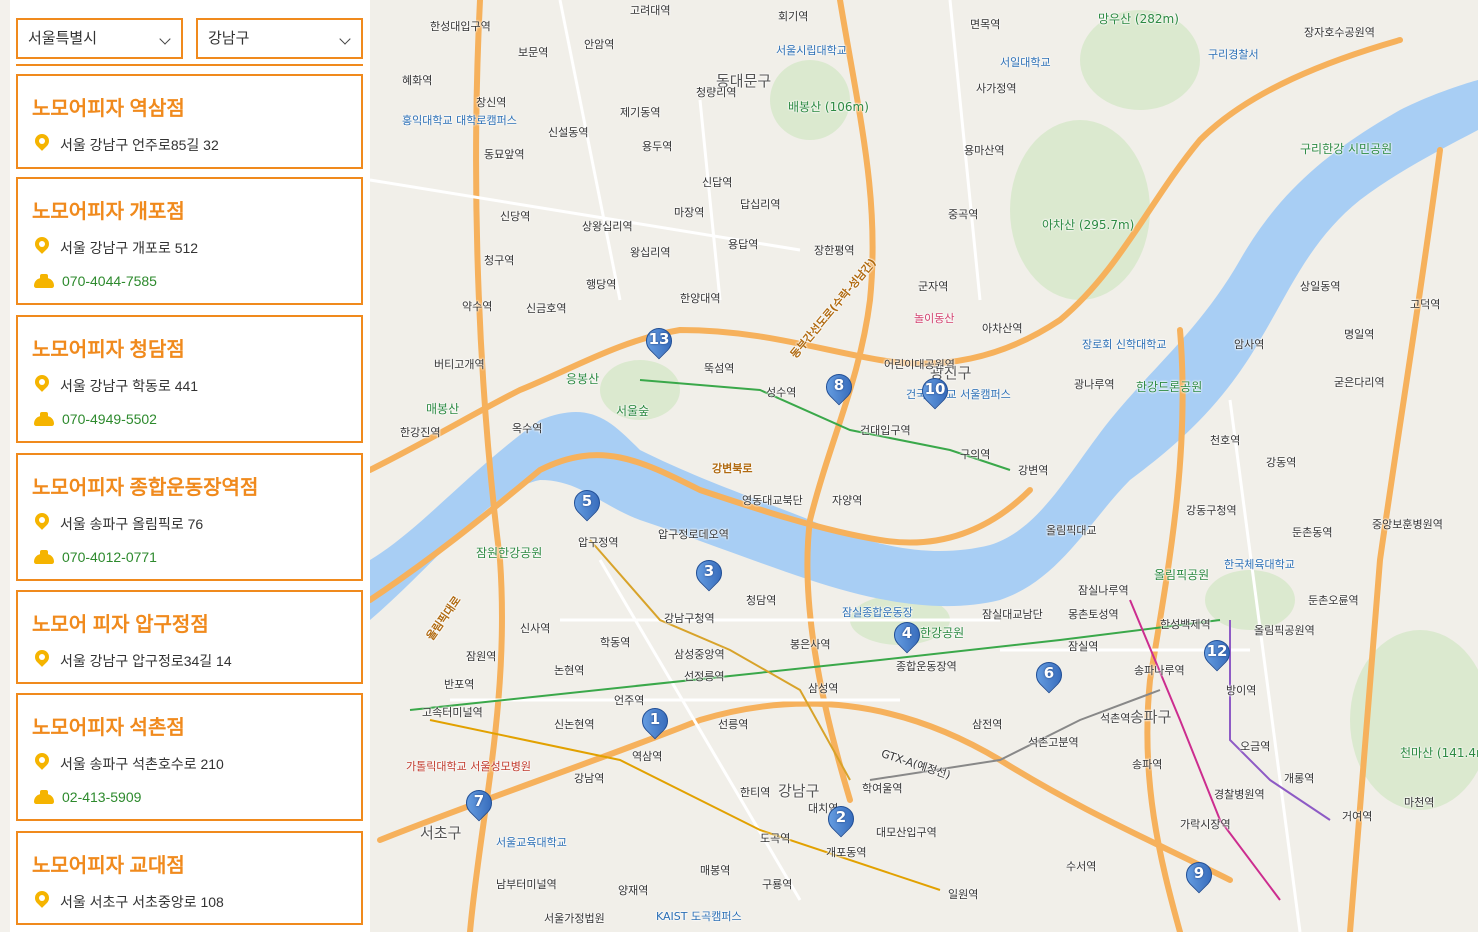  I want to click on station-label: 어린이대공원역, so click(919, 364).